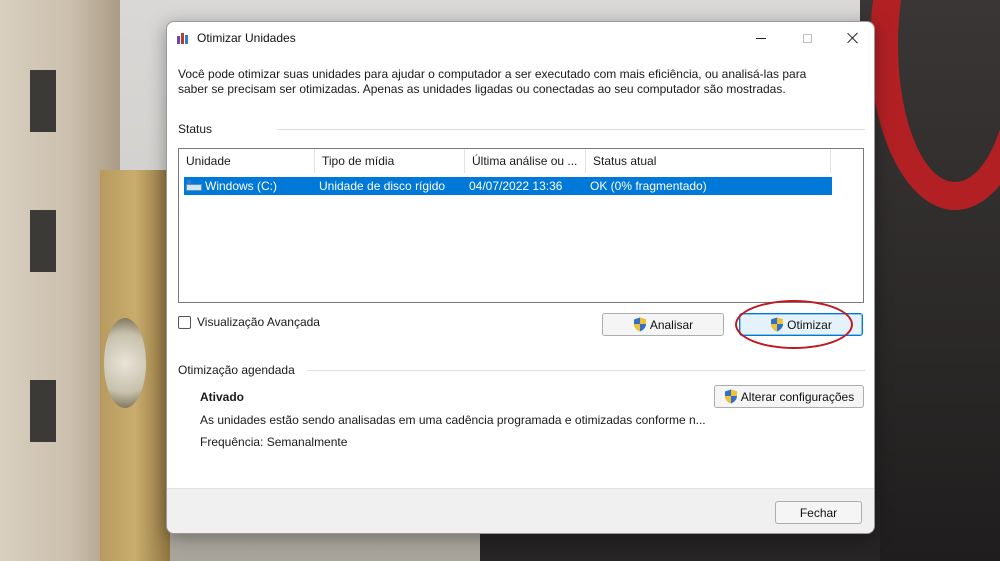  Describe the element at coordinates (236, 370) in the screenshot. I see `scheduled-group-label: Otimização agendada` at that location.